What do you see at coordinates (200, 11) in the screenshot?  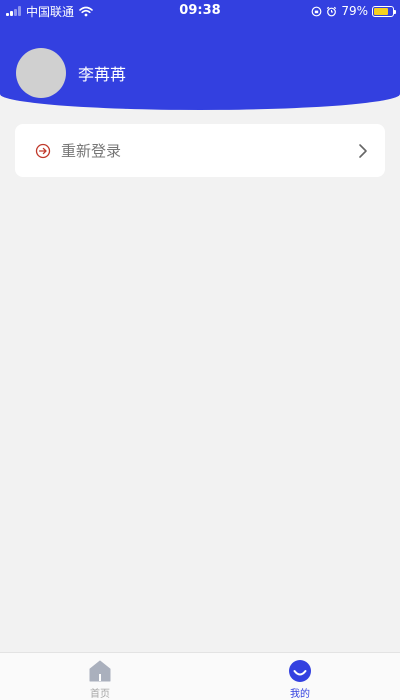 I see `status-bar: 中国联通 09:38 79%` at bounding box center [200, 11].